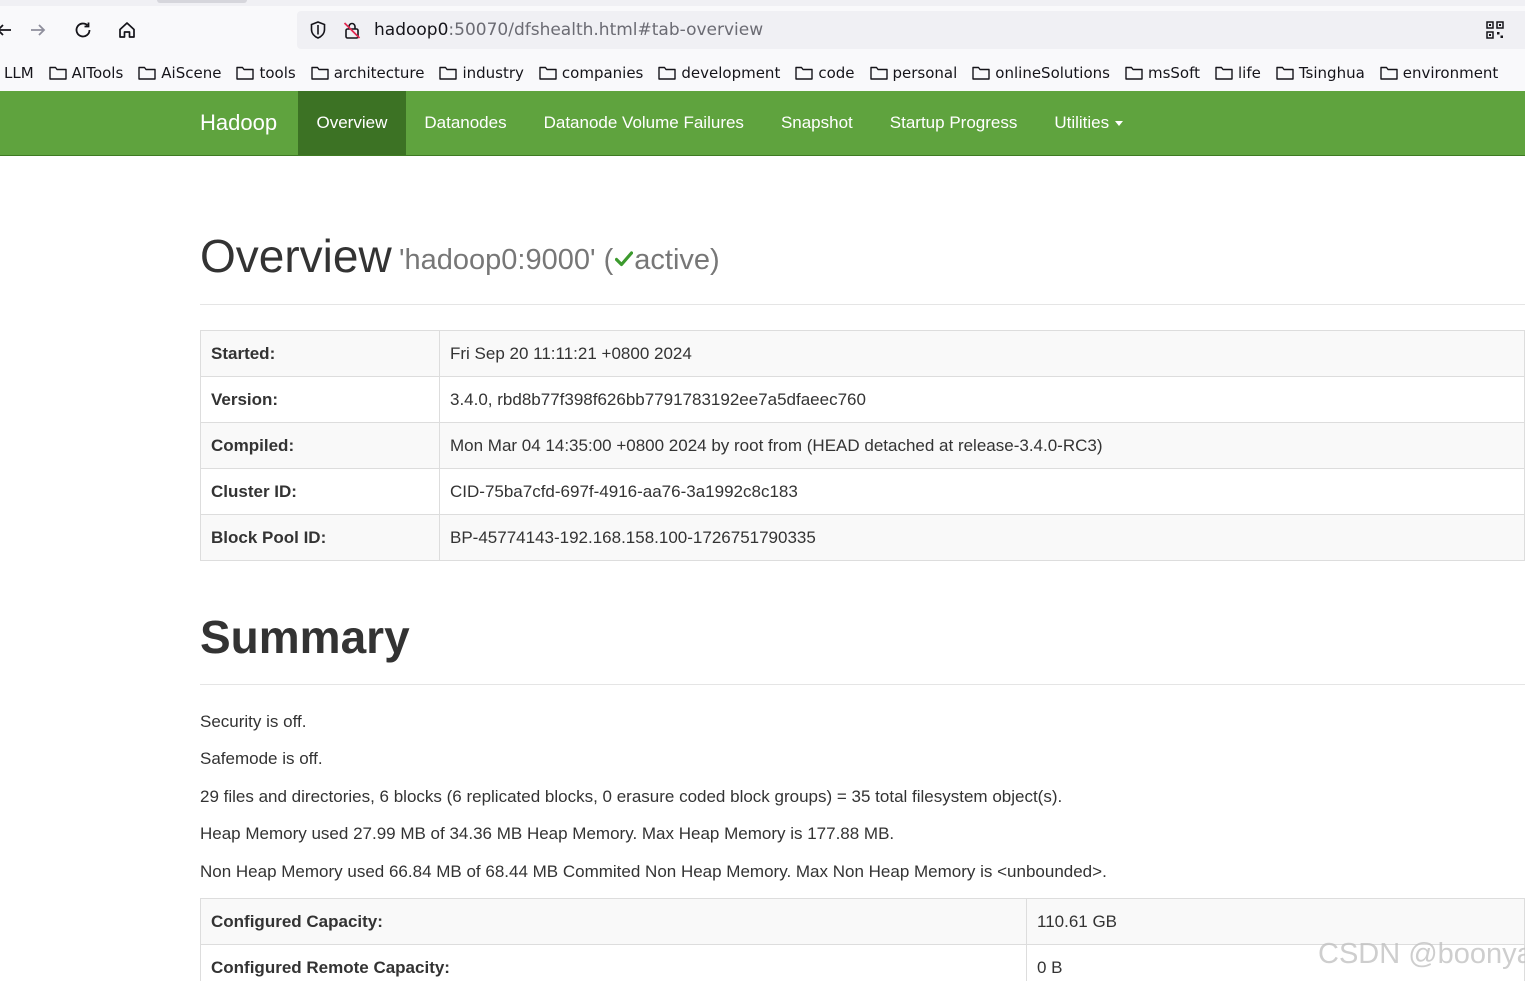  What do you see at coordinates (8, 30) in the screenshot?
I see `back-arrow-icon` at bounding box center [8, 30].